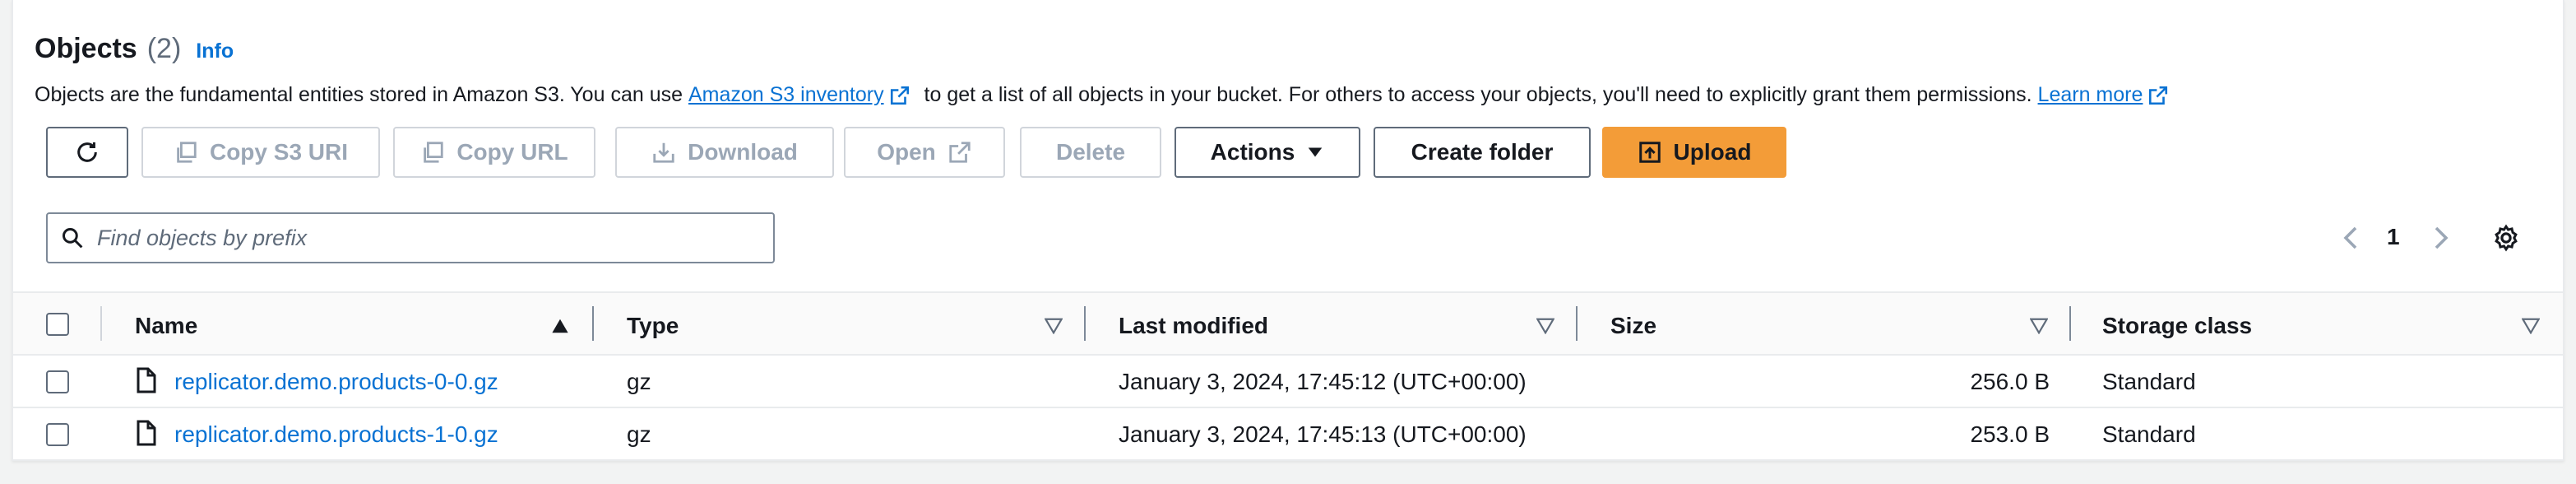 The height and width of the screenshot is (484, 2576). What do you see at coordinates (2090, 95) in the screenshot?
I see `learn-more-link: Learn more` at bounding box center [2090, 95].